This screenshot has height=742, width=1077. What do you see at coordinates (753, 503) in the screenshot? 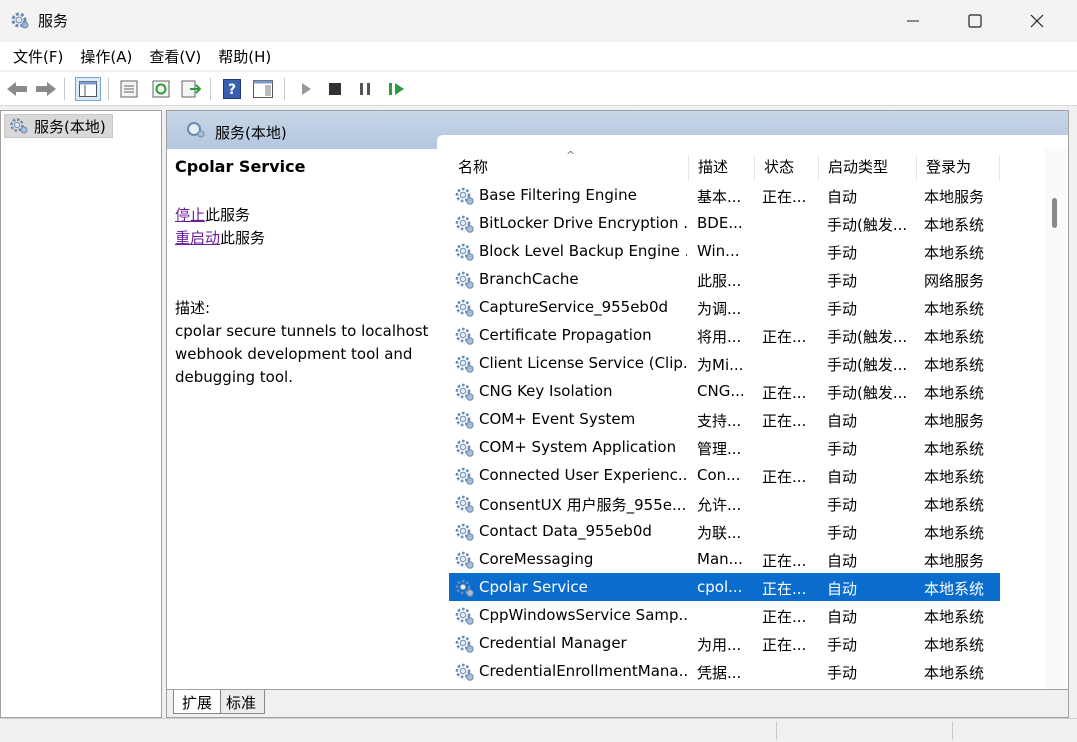
I see `service-row: ConsentUX 用户服务_955e... 允许... 手动 本地系统` at bounding box center [753, 503].